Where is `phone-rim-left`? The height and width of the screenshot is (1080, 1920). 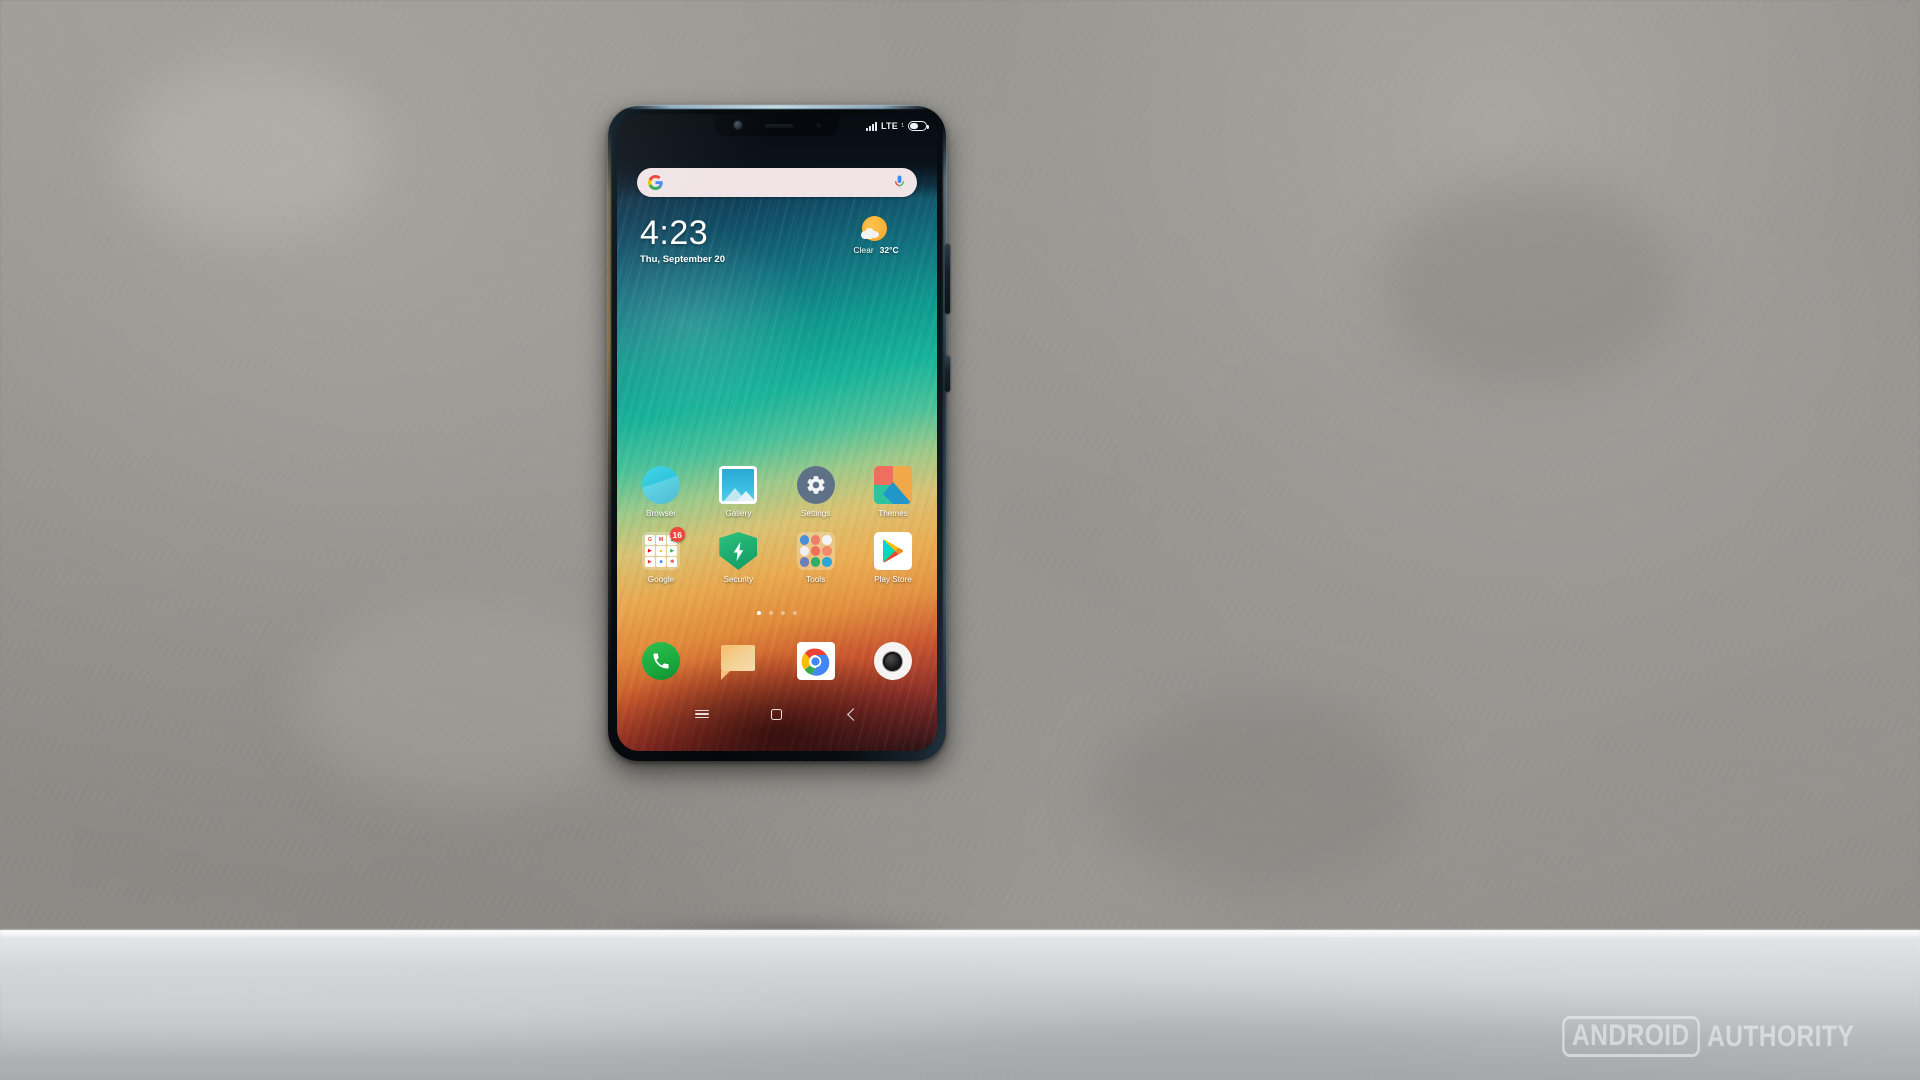
phone-rim-left is located at coordinates (609, 408).